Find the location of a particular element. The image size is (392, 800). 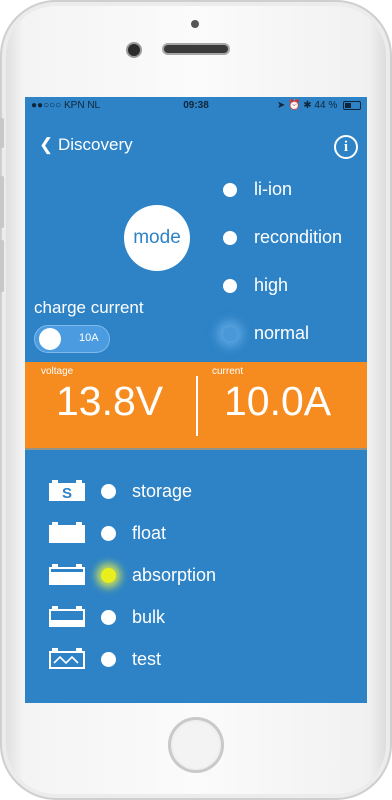

back-button: ❮ Discovery is located at coordinates (86, 145).